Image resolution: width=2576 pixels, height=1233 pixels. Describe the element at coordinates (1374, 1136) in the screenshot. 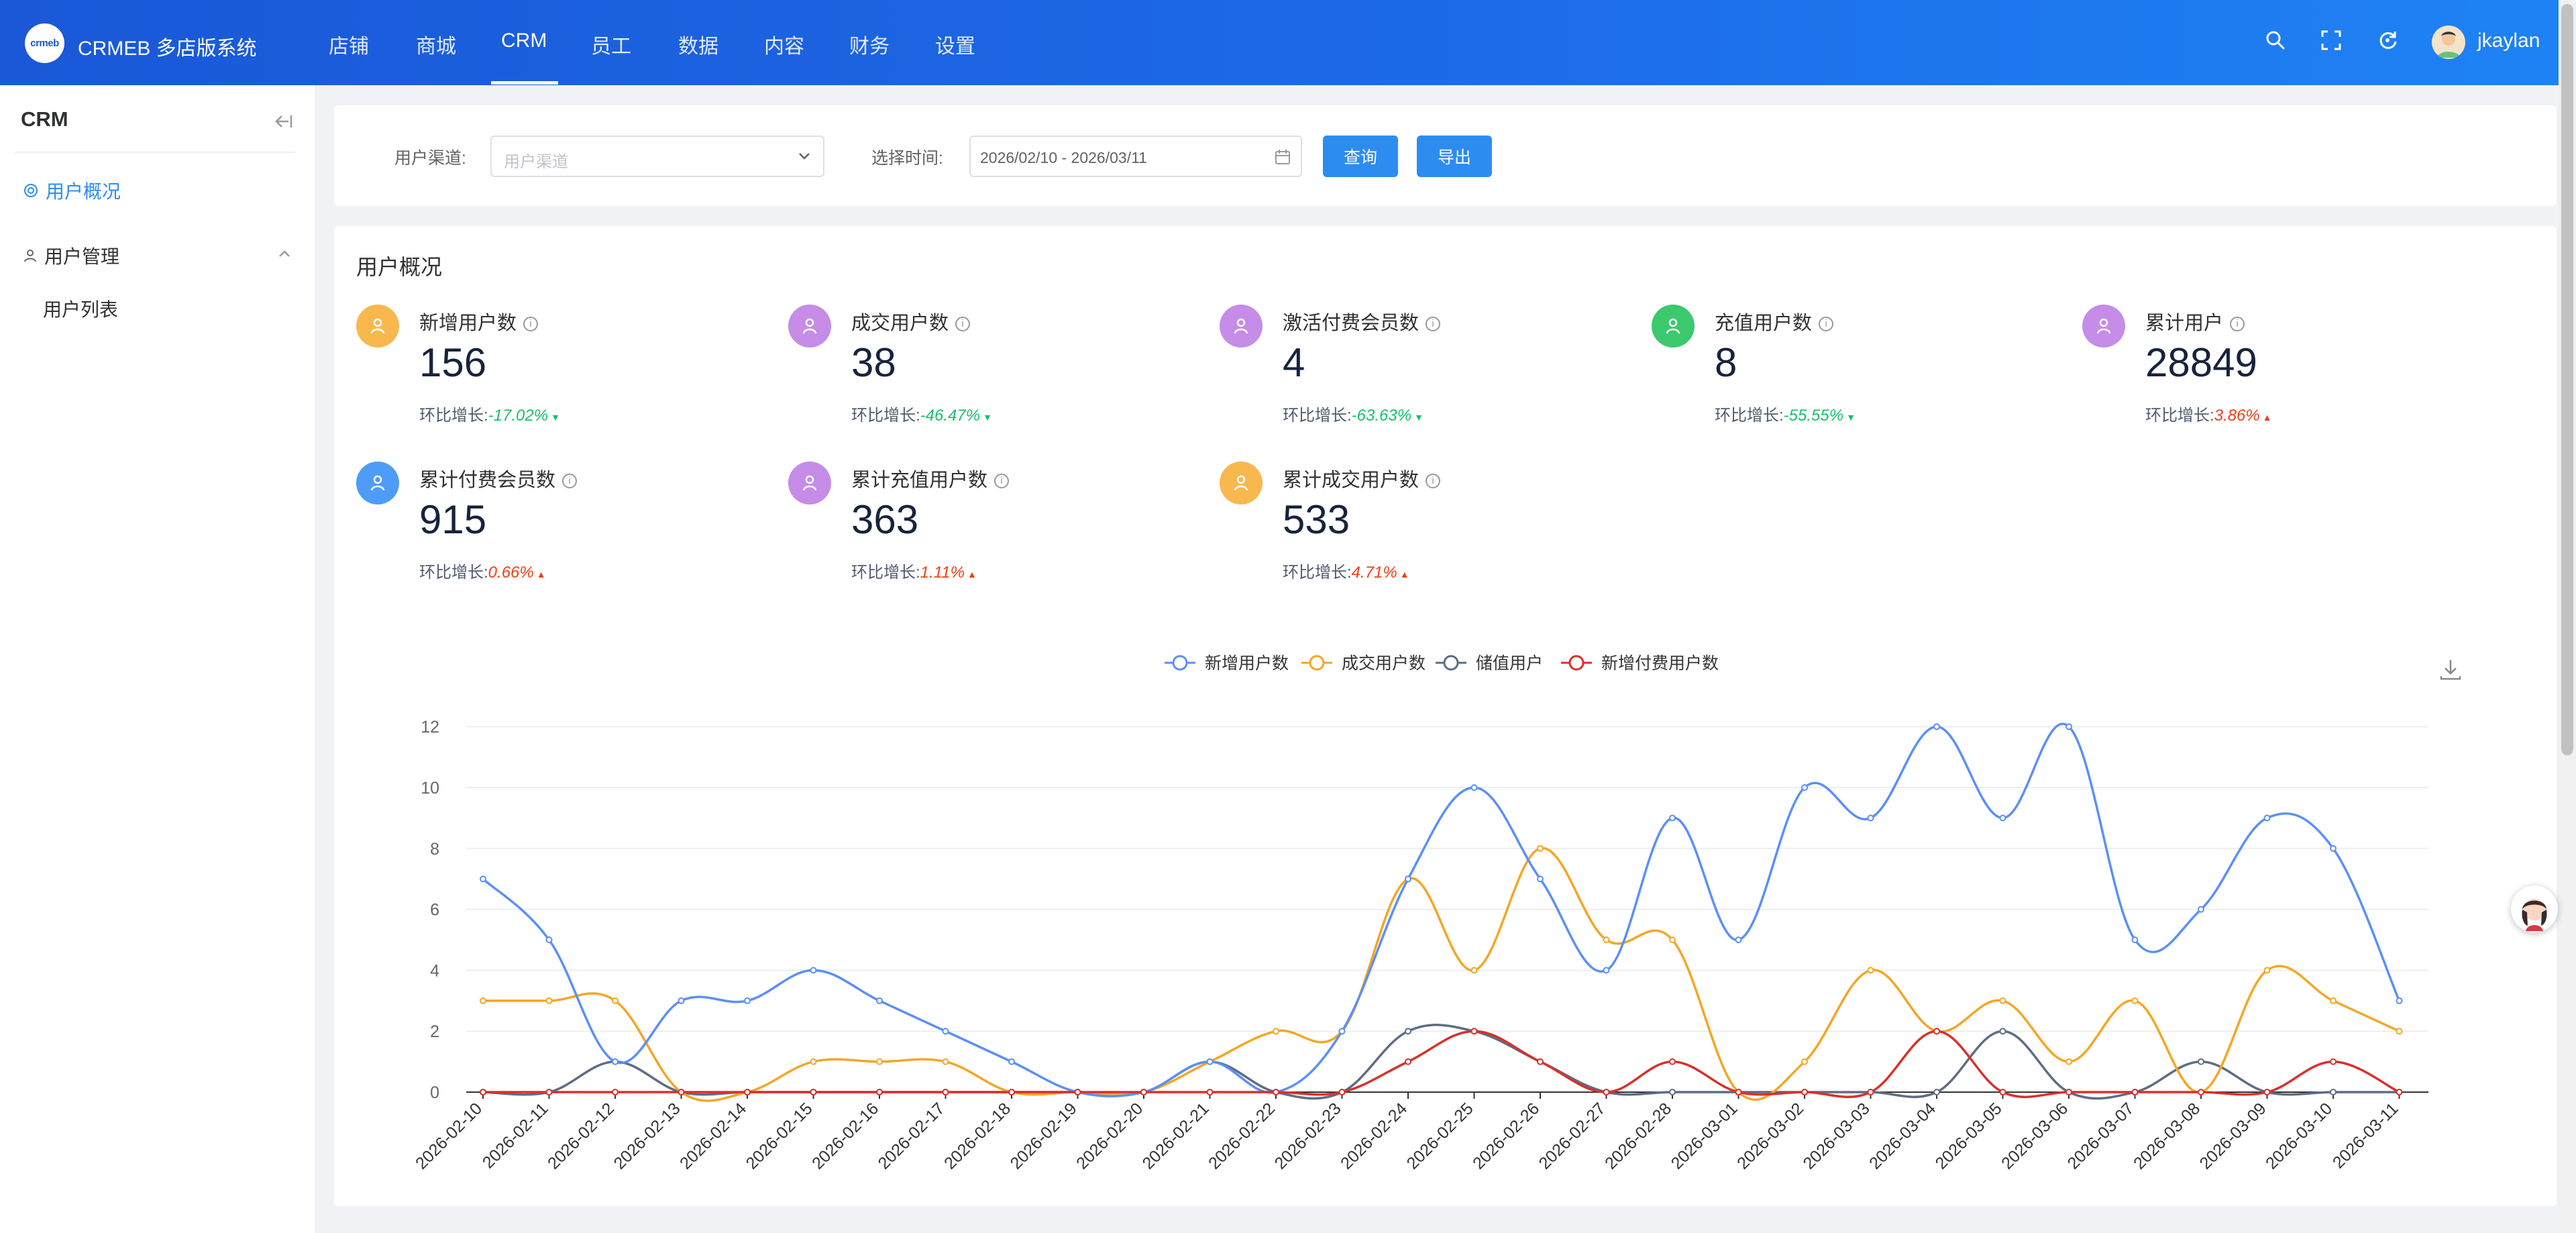

I see `x-tick-label: 2026-02-24` at that location.